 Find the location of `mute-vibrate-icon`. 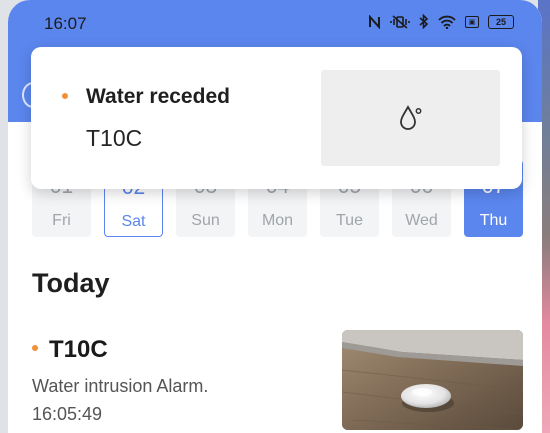

mute-vibrate-icon is located at coordinates (400, 21).